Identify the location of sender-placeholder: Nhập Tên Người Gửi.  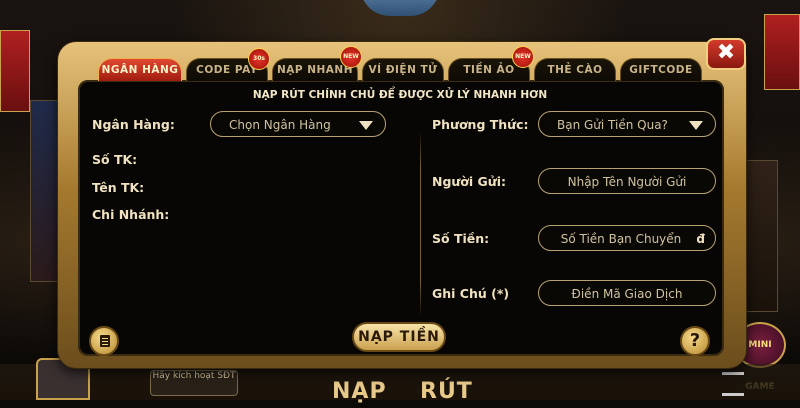
(627, 182).